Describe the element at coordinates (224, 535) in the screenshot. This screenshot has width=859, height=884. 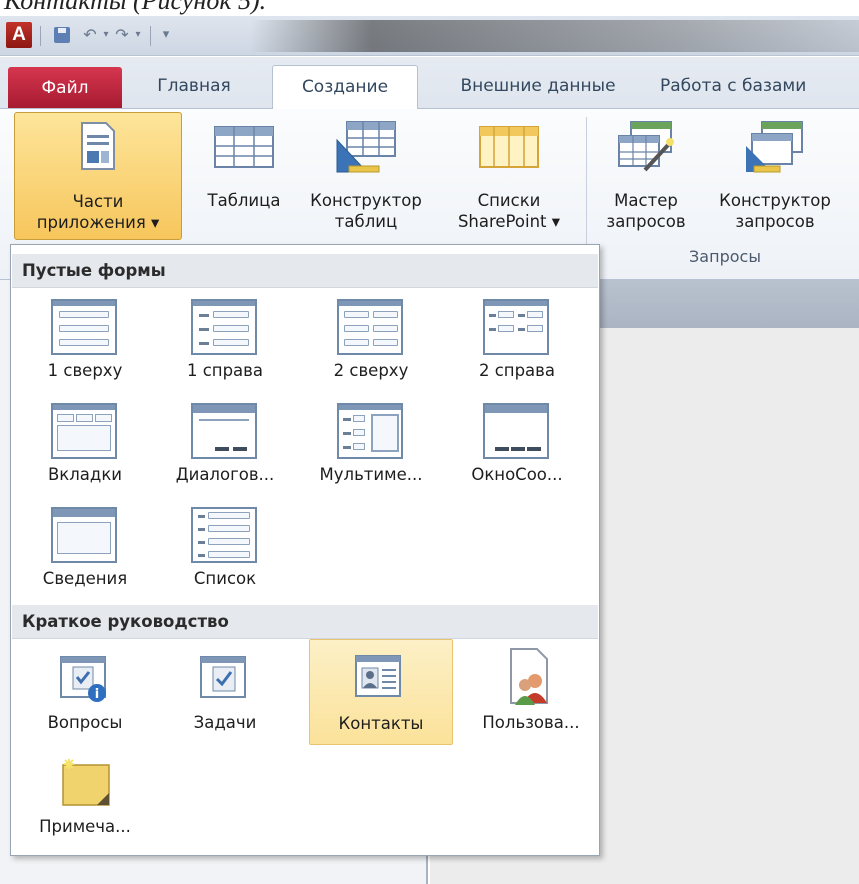
I see `form-list-icon` at that location.